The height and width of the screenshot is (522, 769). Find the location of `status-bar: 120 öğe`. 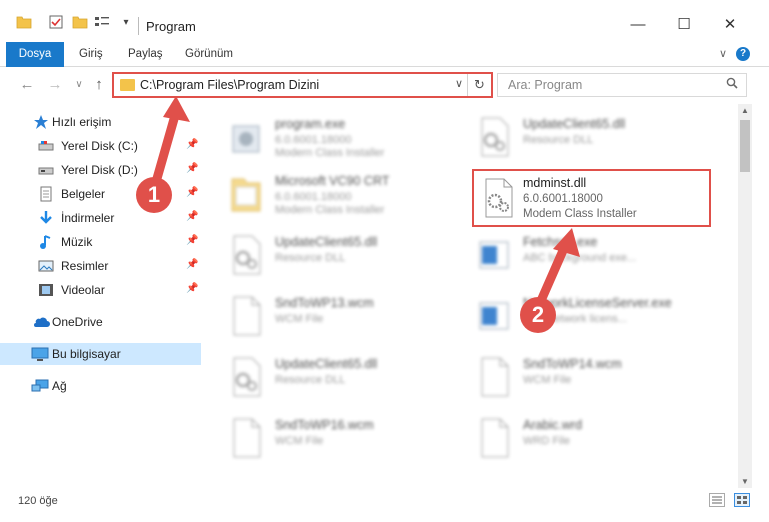

status-bar: 120 öğe is located at coordinates (384, 505).